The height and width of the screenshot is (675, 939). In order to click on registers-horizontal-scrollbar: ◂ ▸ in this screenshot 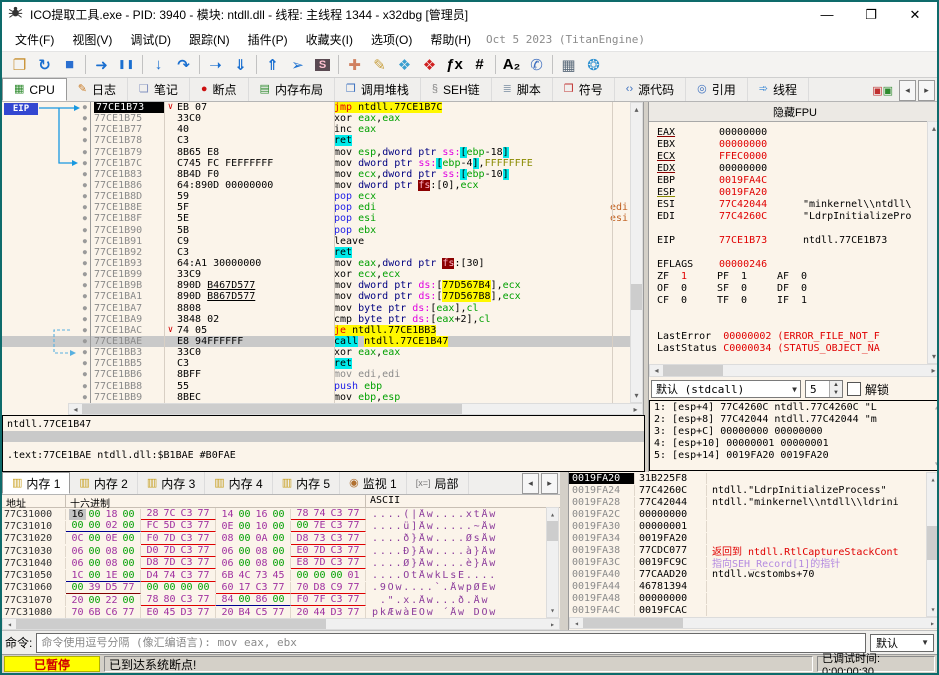, I will do `click(793, 370)`.